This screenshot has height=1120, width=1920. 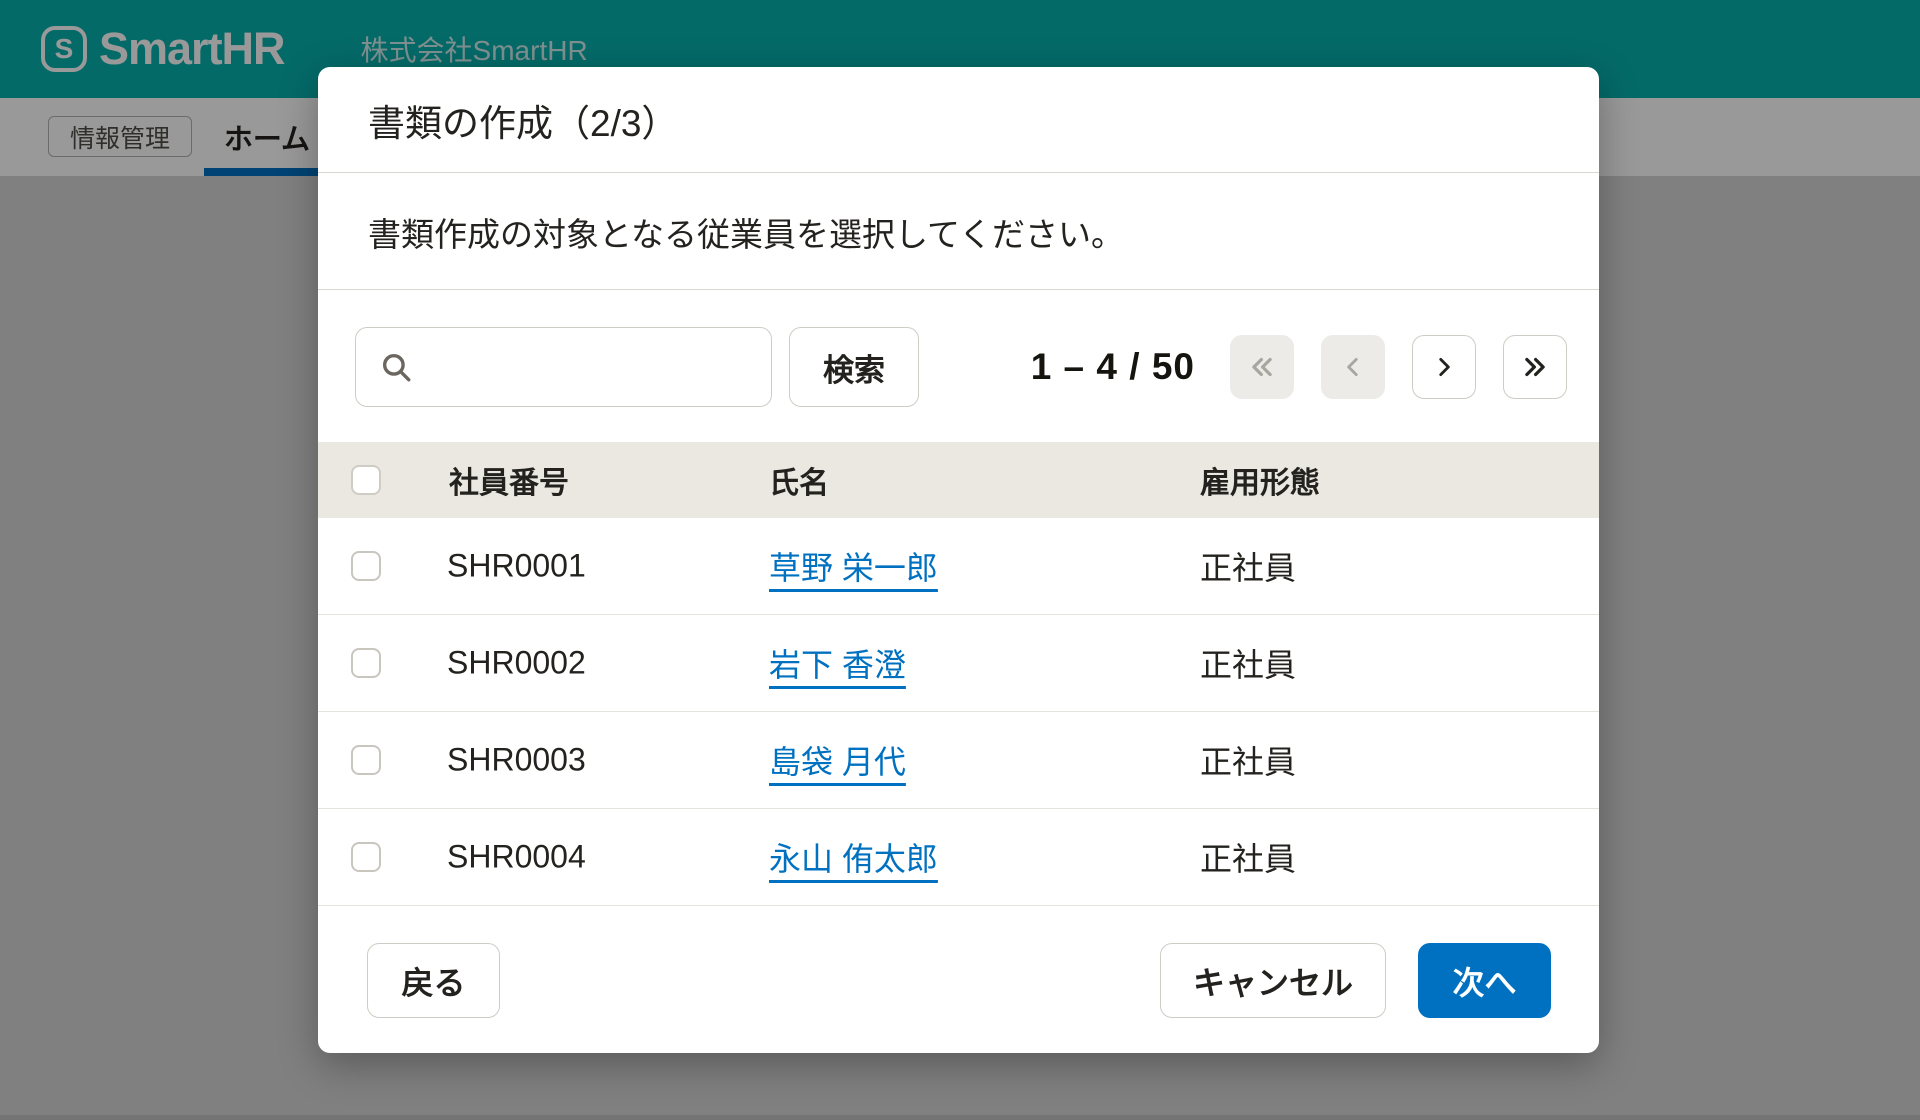 What do you see at coordinates (958, 480) in the screenshot?
I see `table-header-row: 社員番号 氏名 雇用形態` at bounding box center [958, 480].